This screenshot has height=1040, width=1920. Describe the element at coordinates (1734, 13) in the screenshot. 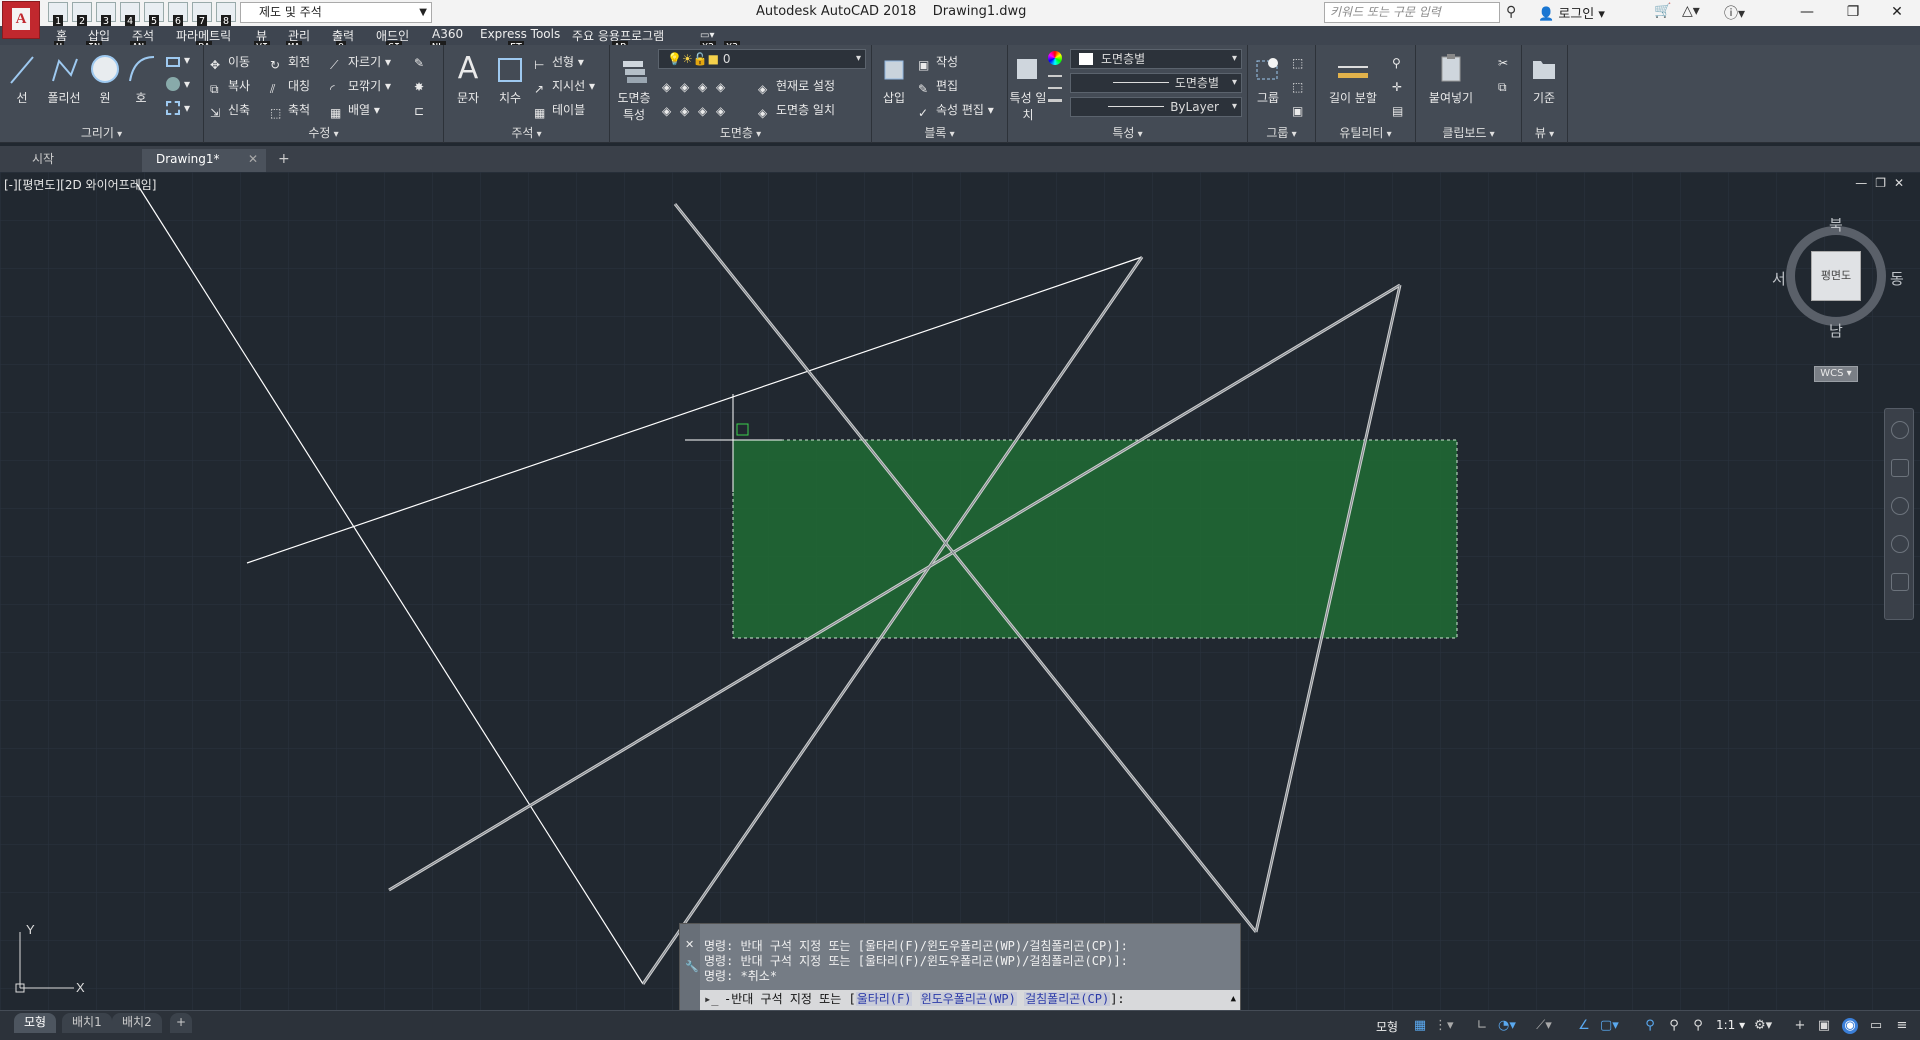

I see `help-icon: ⓘ▾` at that location.